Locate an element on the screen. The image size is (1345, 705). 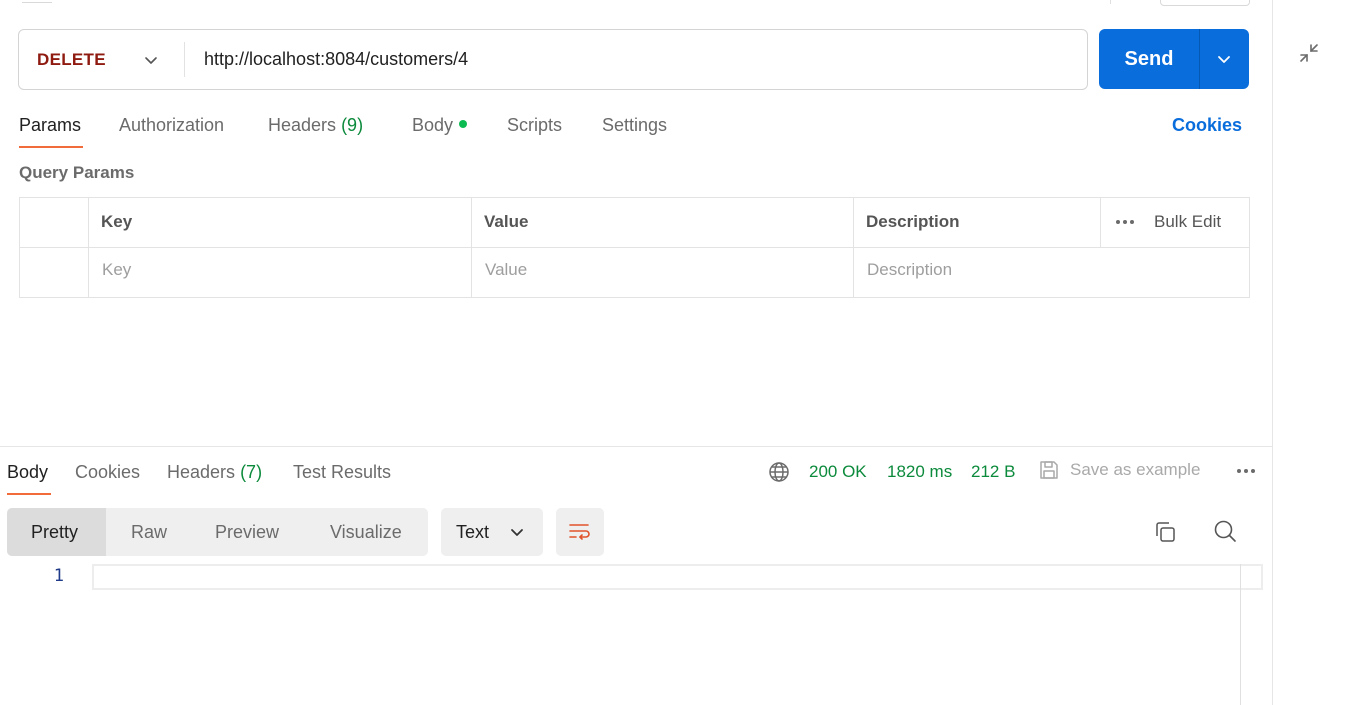
column-header-key: Key is located at coordinates (117, 221).